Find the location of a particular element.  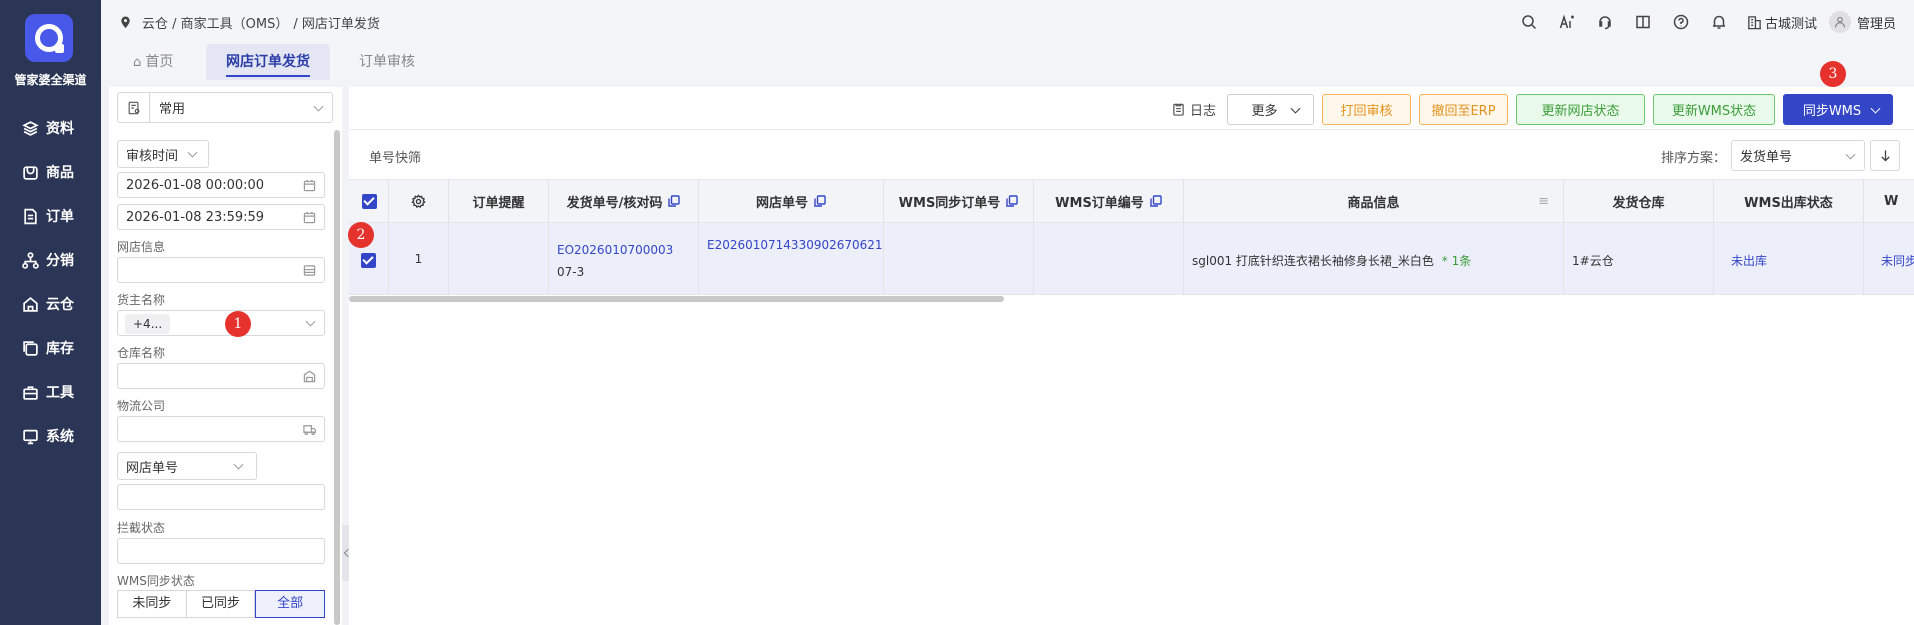

wms-out-status: 未出库 is located at coordinates (1749, 260).